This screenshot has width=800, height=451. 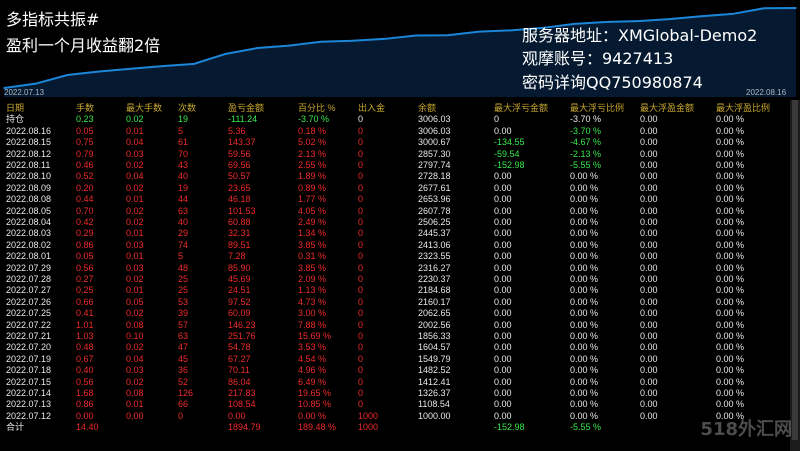 I want to click on cell-balance: 3000.67, so click(x=434, y=142).